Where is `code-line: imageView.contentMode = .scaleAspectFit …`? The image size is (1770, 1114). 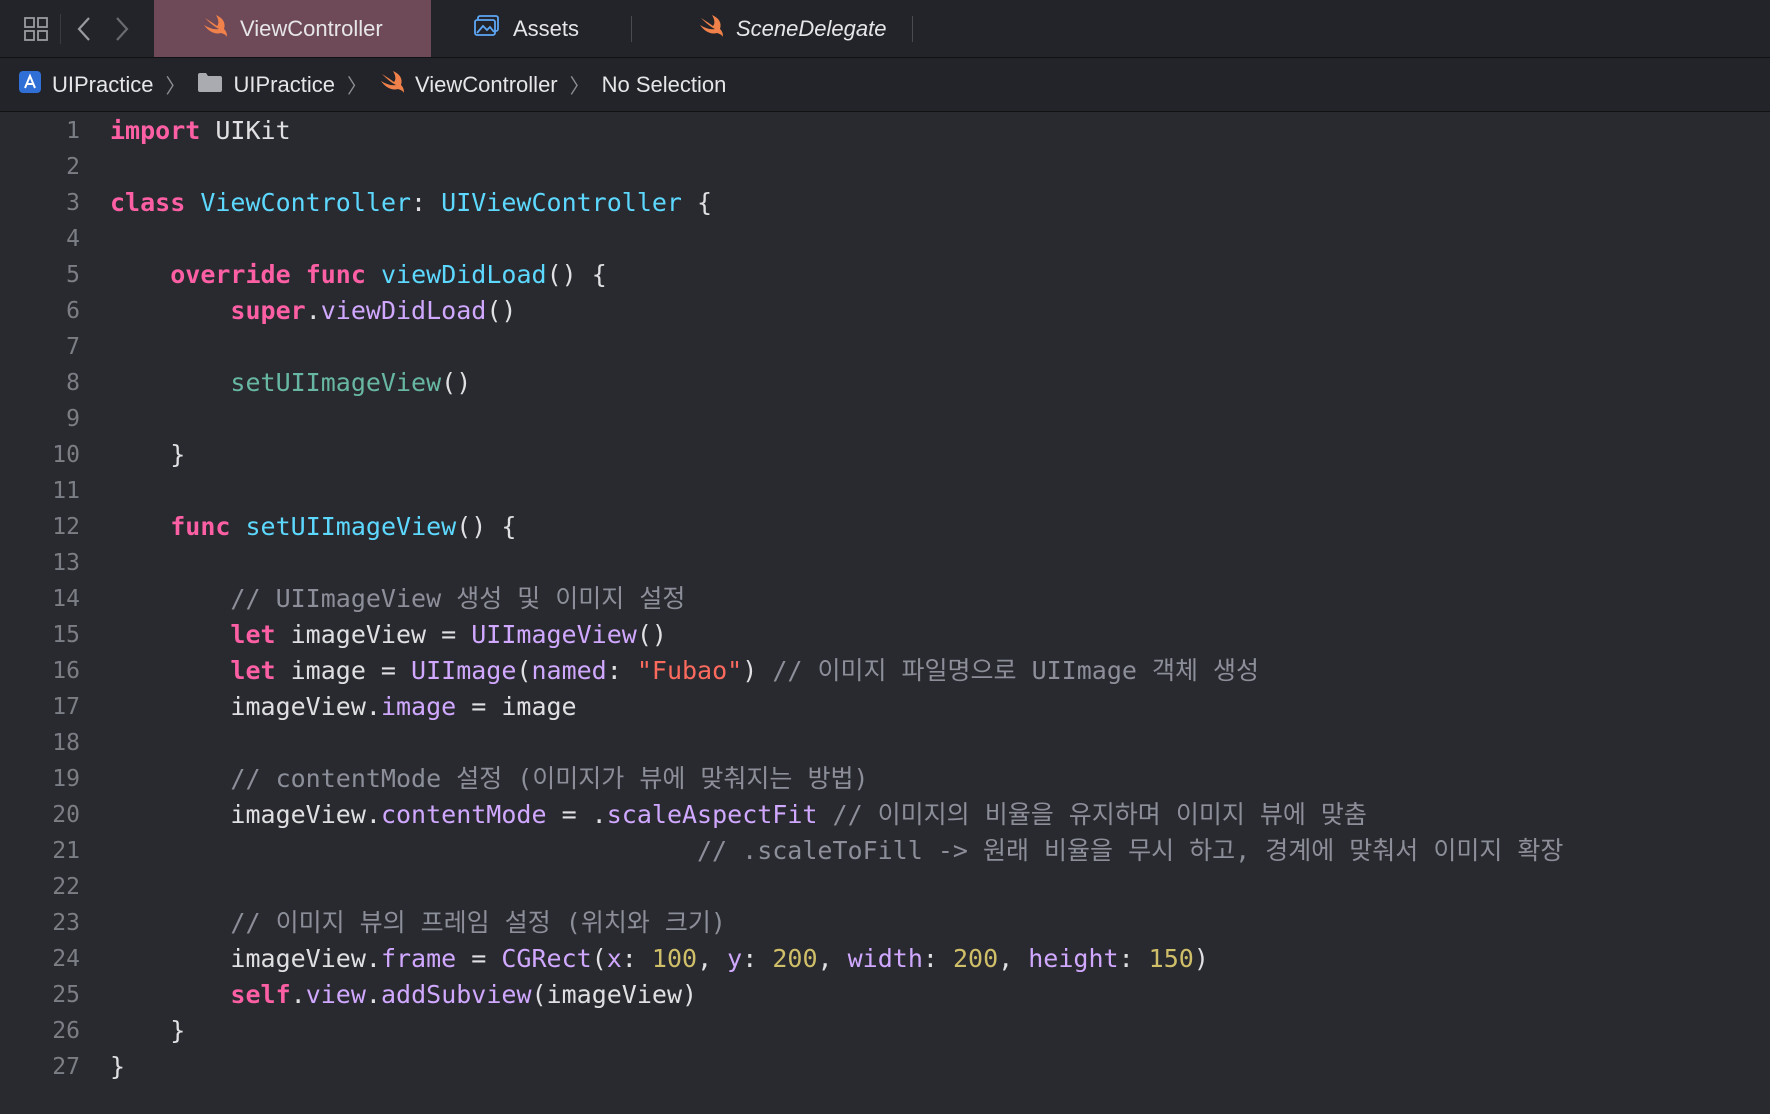 code-line: imageView.contentMode = .scaleAspectFit … is located at coordinates (836, 815).